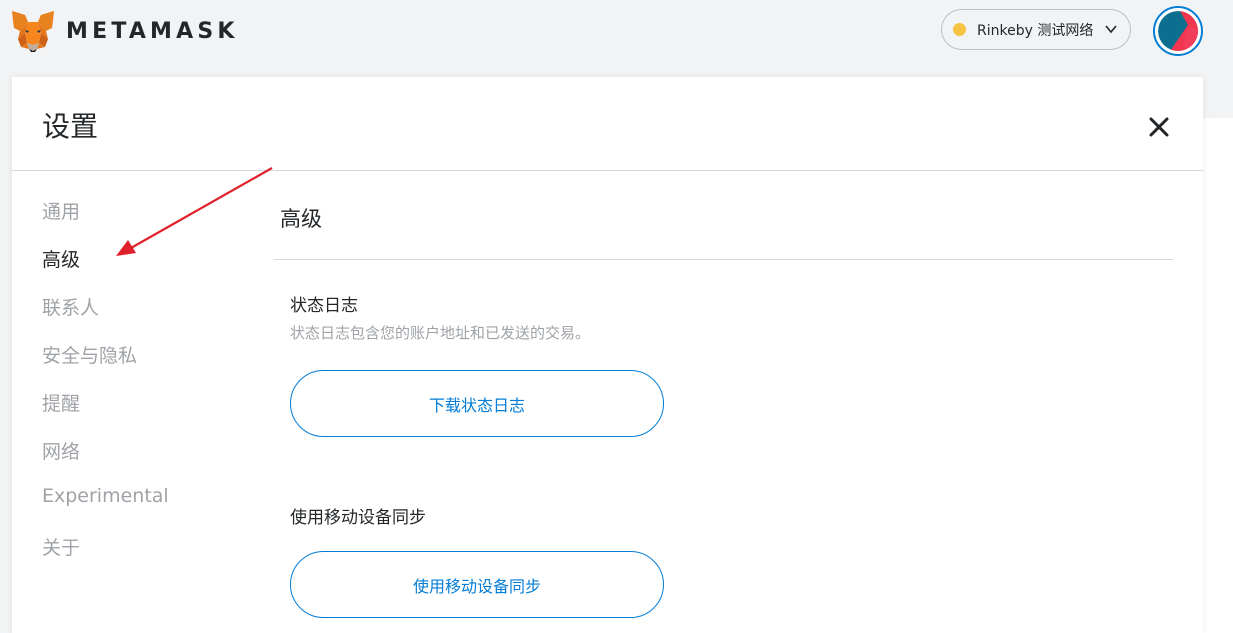 This screenshot has width=1233, height=633. I want to click on brand-wordmark: METAMASK, so click(152, 31).